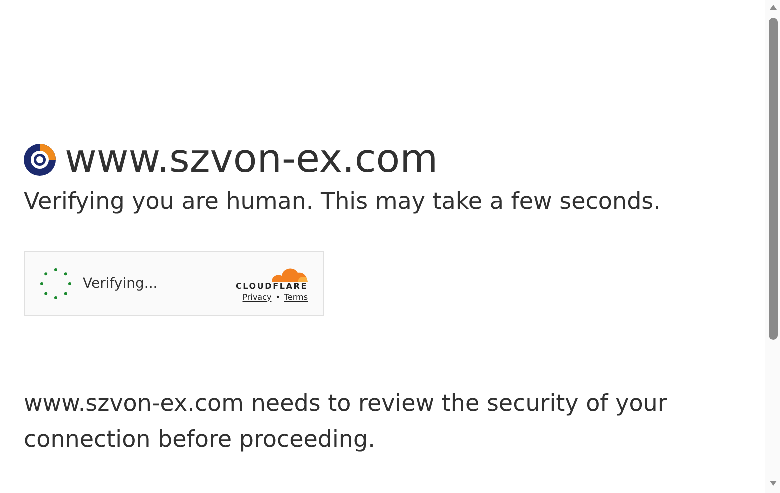 Image resolution: width=780 pixels, height=493 pixels. What do you see at coordinates (296, 298) in the screenshot?
I see `terms-link: Terms` at bounding box center [296, 298].